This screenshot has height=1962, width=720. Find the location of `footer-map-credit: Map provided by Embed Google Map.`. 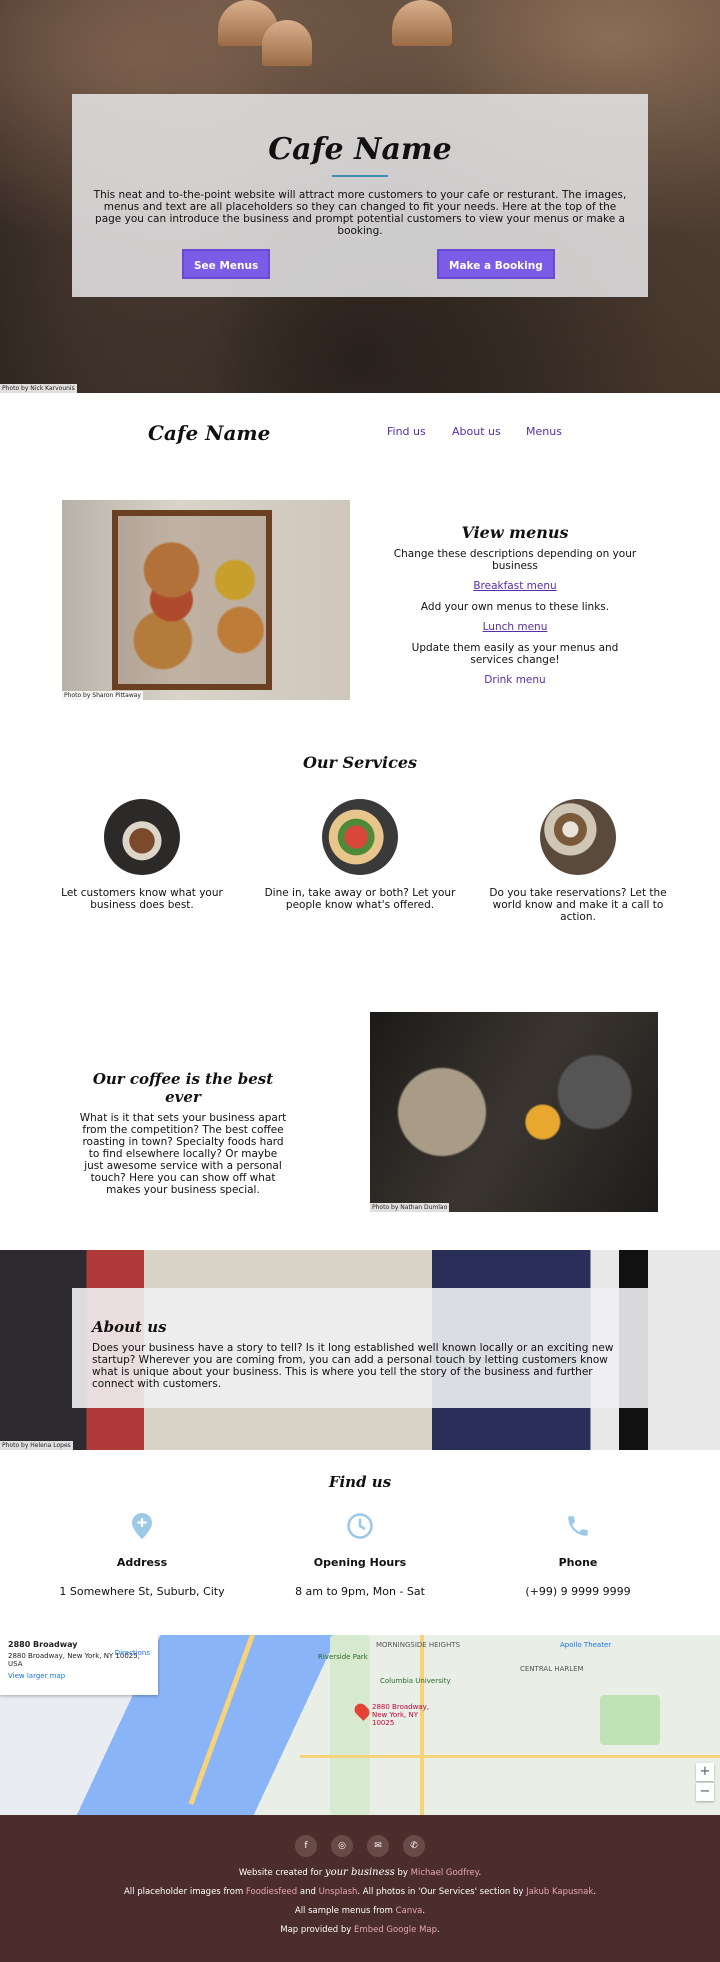

footer-map-credit: Map provided by Embed Google Map. is located at coordinates (360, 1930).